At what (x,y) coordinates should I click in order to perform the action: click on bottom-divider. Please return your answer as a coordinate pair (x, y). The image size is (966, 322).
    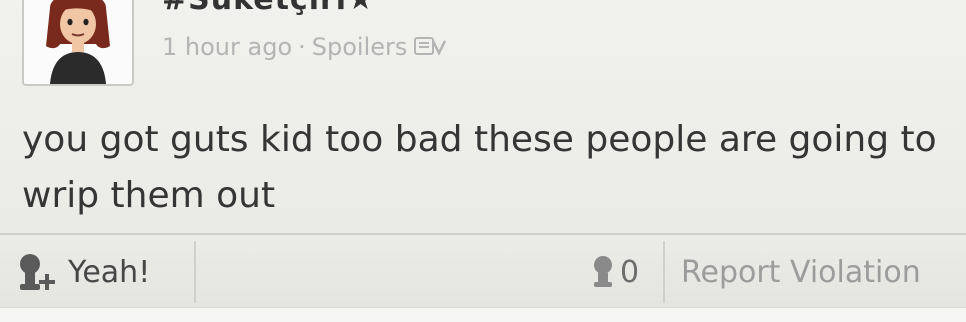
    Looking at the image, I should click on (483, 314).